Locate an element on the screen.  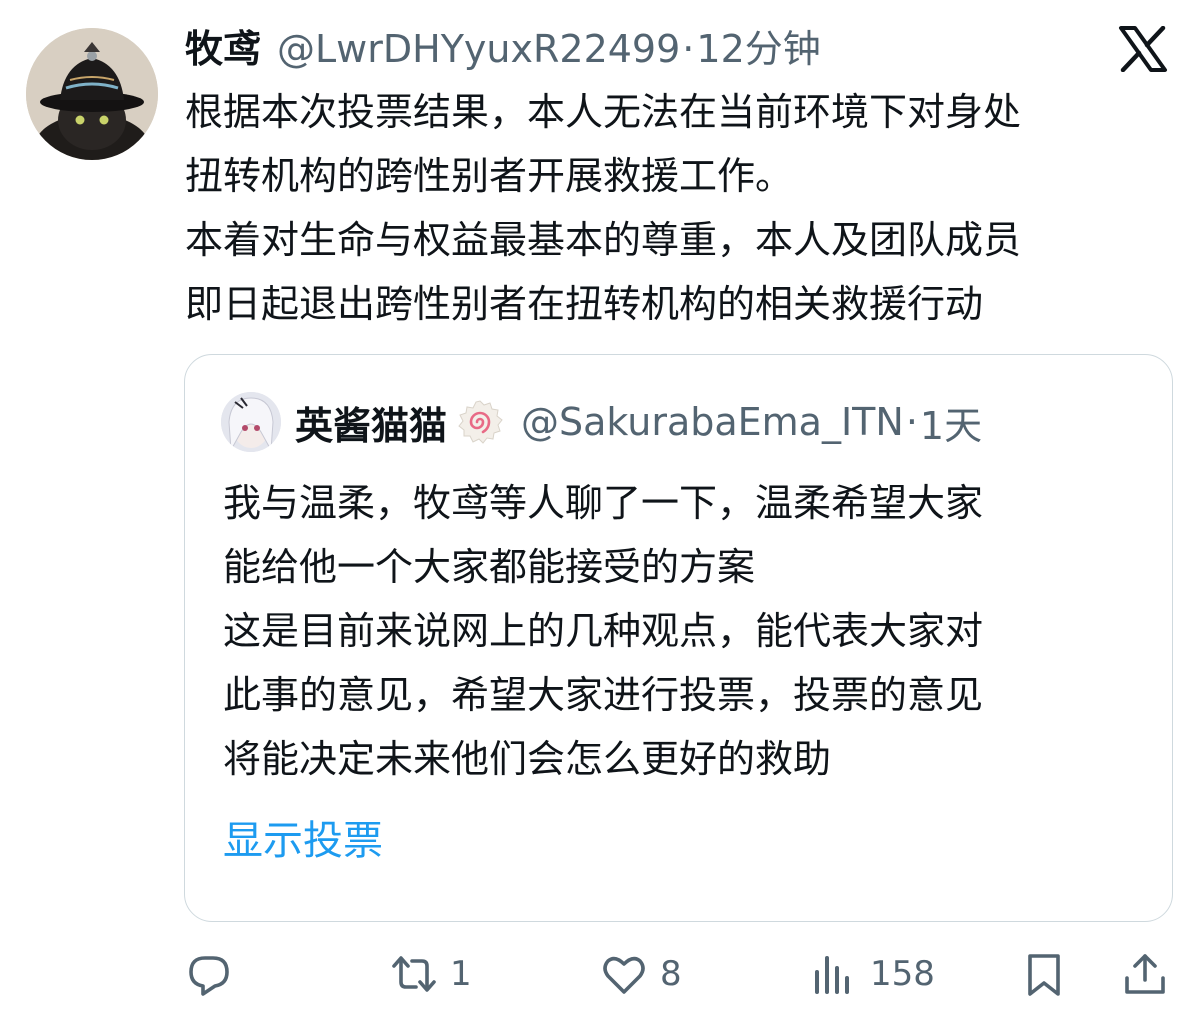
reply-icon is located at coordinates (209, 974).